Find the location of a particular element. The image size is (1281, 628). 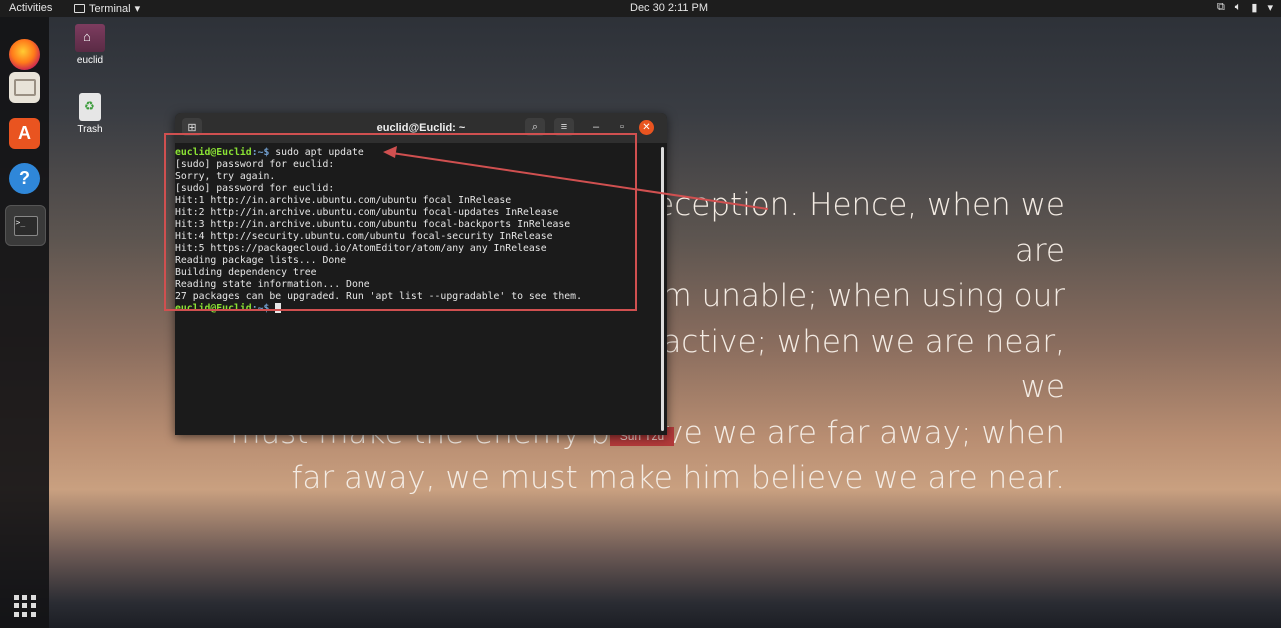

volume-icon: 🔈︎ is located at coordinates (1238, 7).